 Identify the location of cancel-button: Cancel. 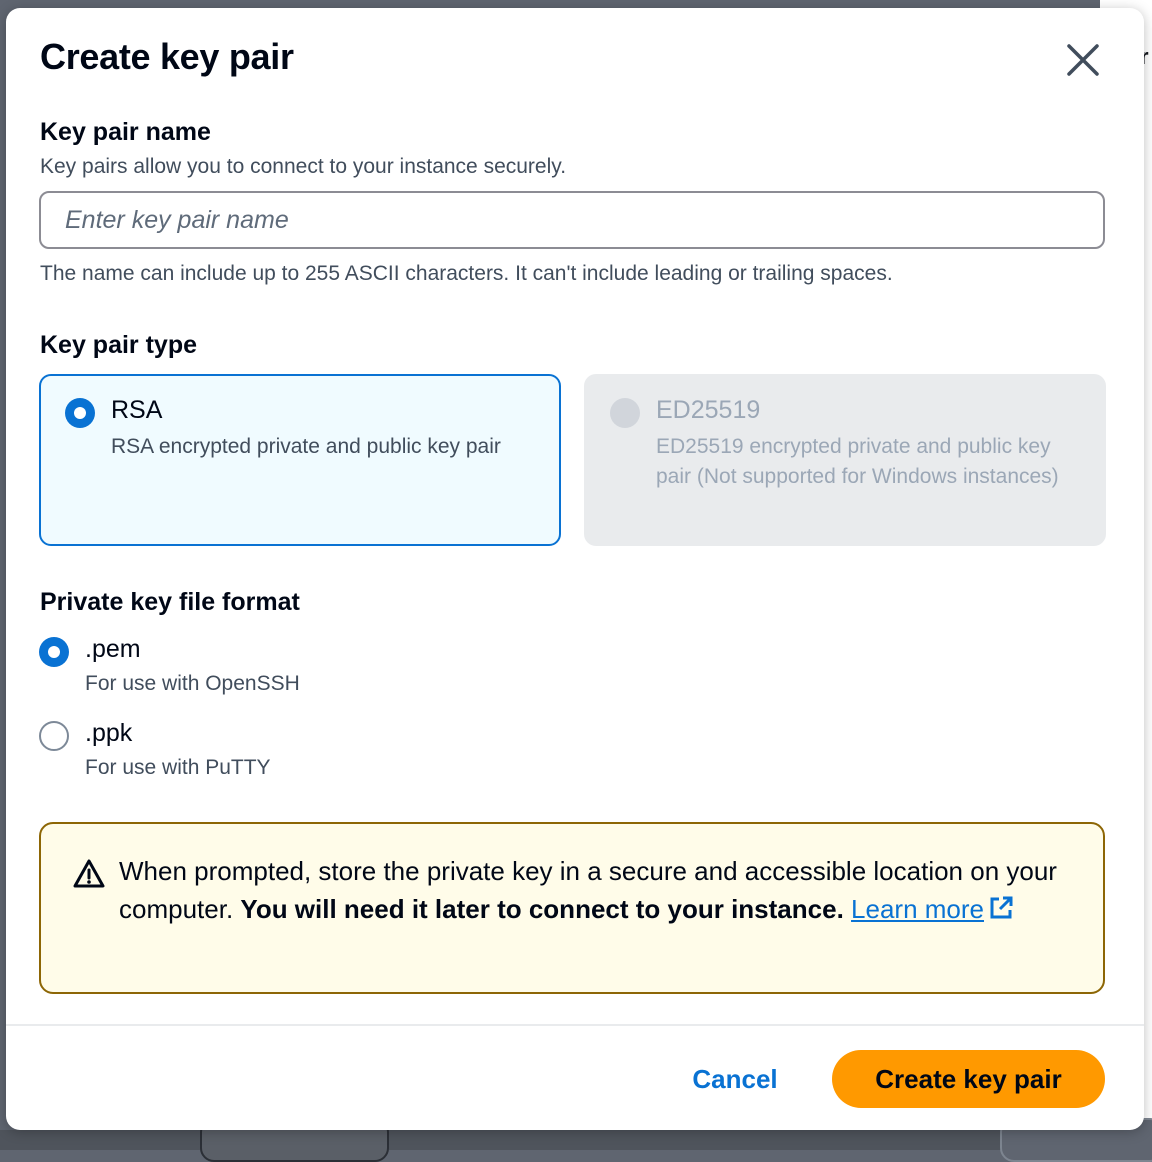
(735, 1079).